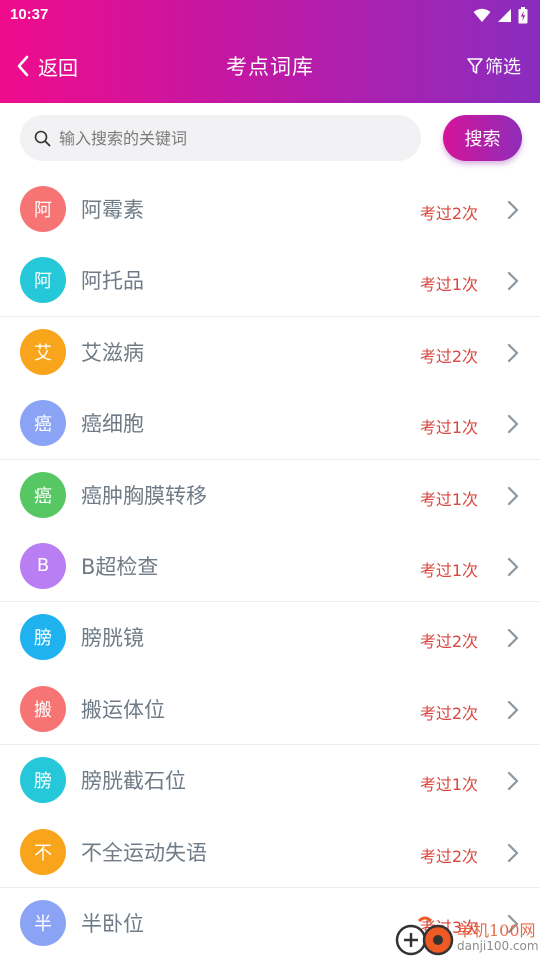 The height and width of the screenshot is (960, 540). Describe the element at coordinates (270, 424) in the screenshot. I see `list-item: 癌癌细胞 考过1次` at that location.